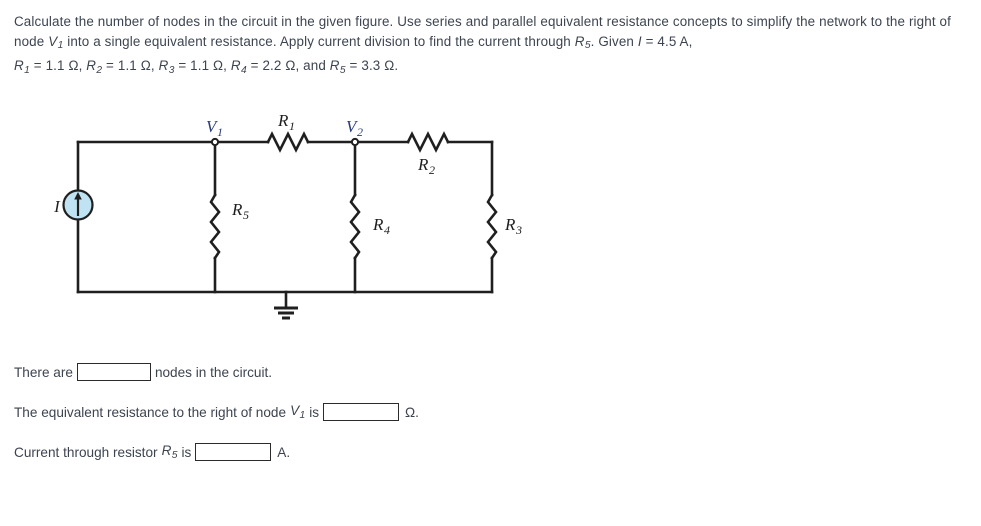 This screenshot has height=526, width=981. What do you see at coordinates (284, 452) in the screenshot?
I see `current-unit-label: A.` at bounding box center [284, 452].